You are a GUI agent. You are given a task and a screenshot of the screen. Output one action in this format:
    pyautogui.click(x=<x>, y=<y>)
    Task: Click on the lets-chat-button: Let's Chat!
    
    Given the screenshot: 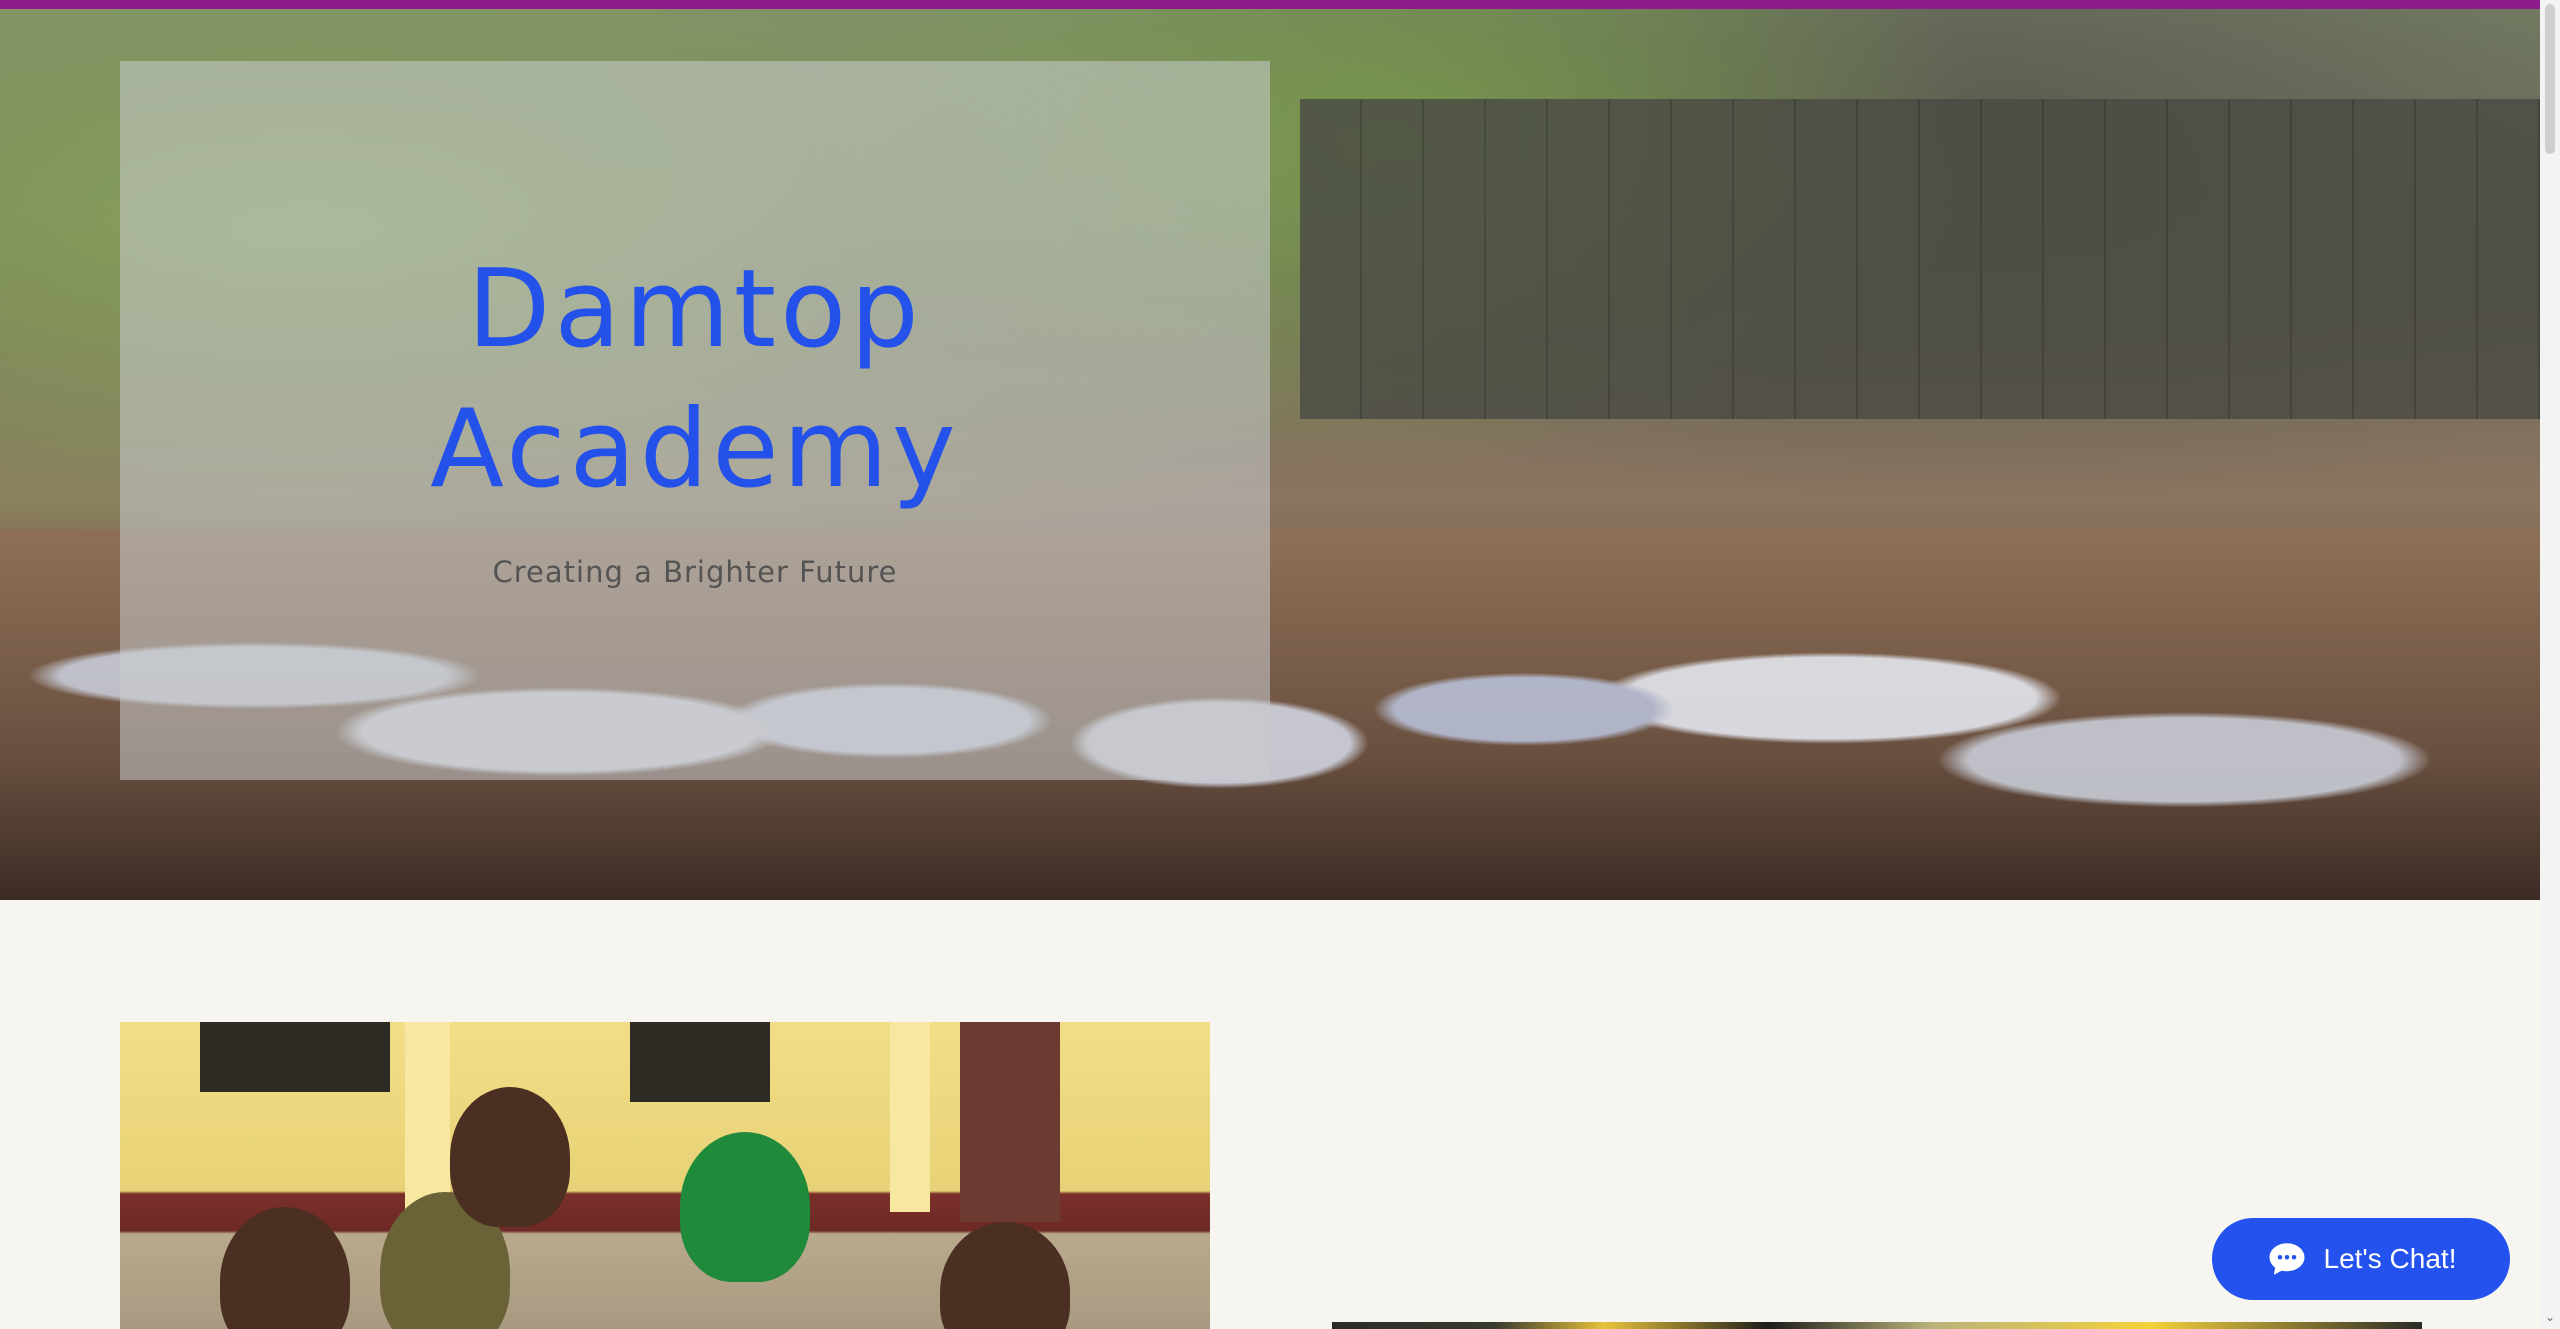 What is the action you would take?
    pyautogui.click(x=2361, y=1259)
    